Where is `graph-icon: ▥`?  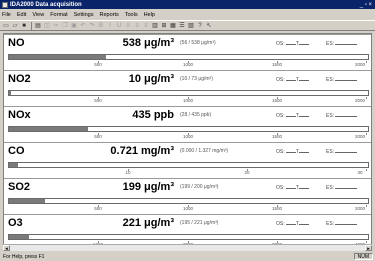 graph-icon: ▥ is located at coordinates (155, 26).